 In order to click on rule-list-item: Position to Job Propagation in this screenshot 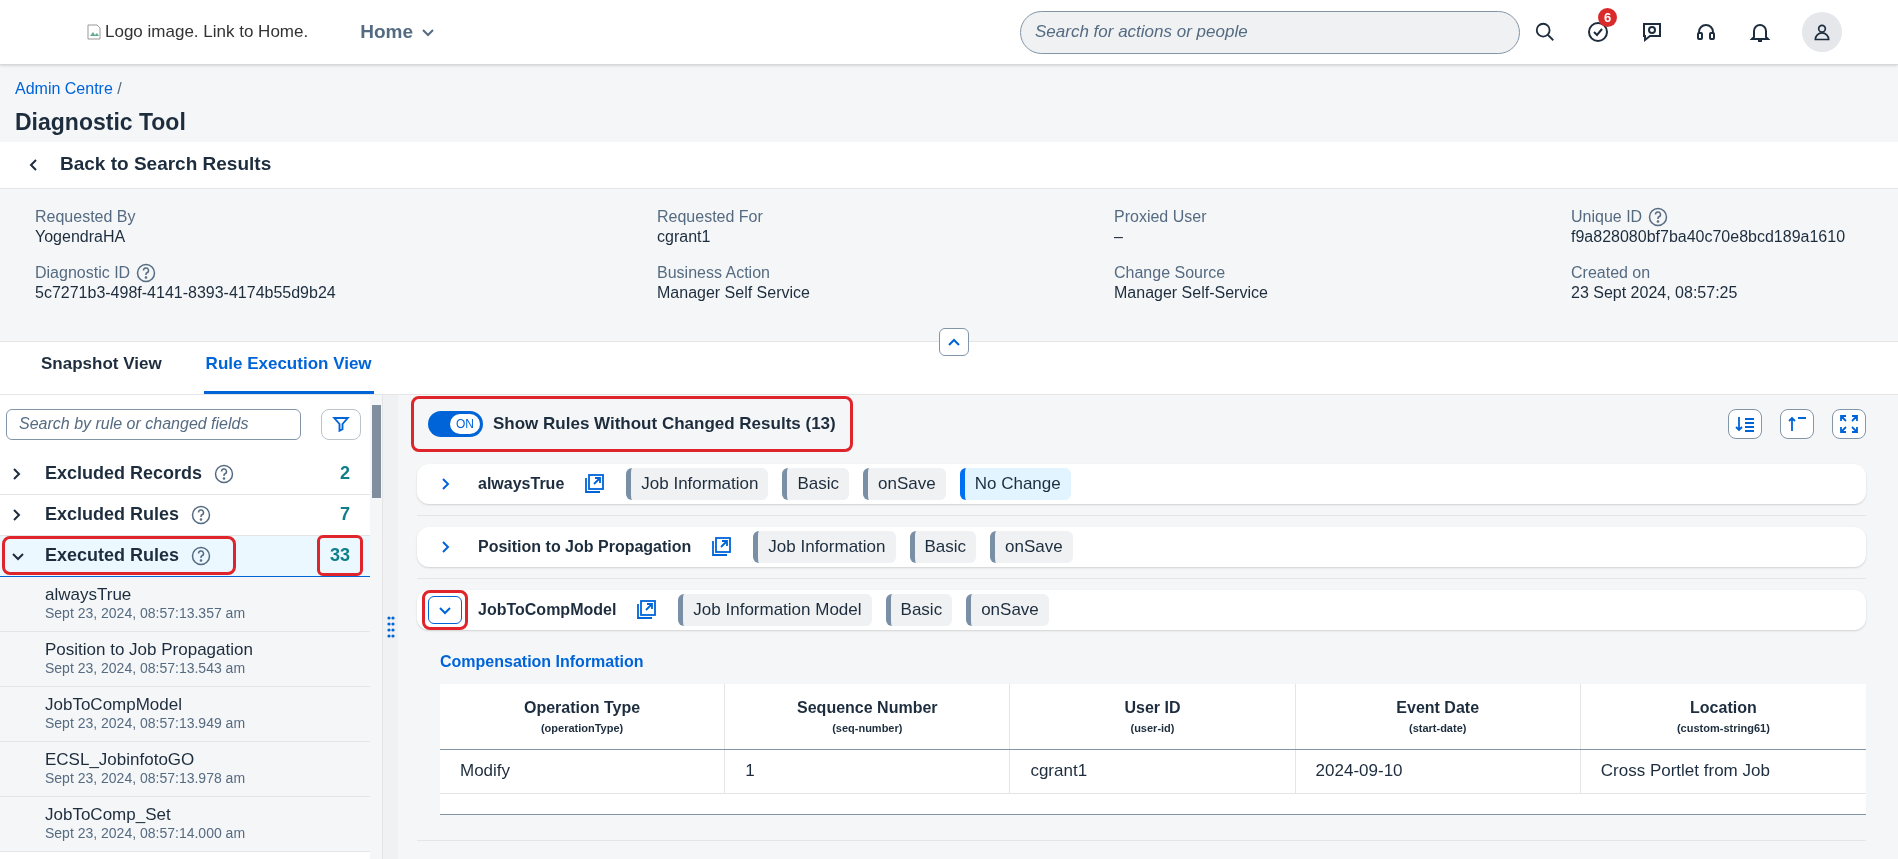, I will do `click(207, 649)`.